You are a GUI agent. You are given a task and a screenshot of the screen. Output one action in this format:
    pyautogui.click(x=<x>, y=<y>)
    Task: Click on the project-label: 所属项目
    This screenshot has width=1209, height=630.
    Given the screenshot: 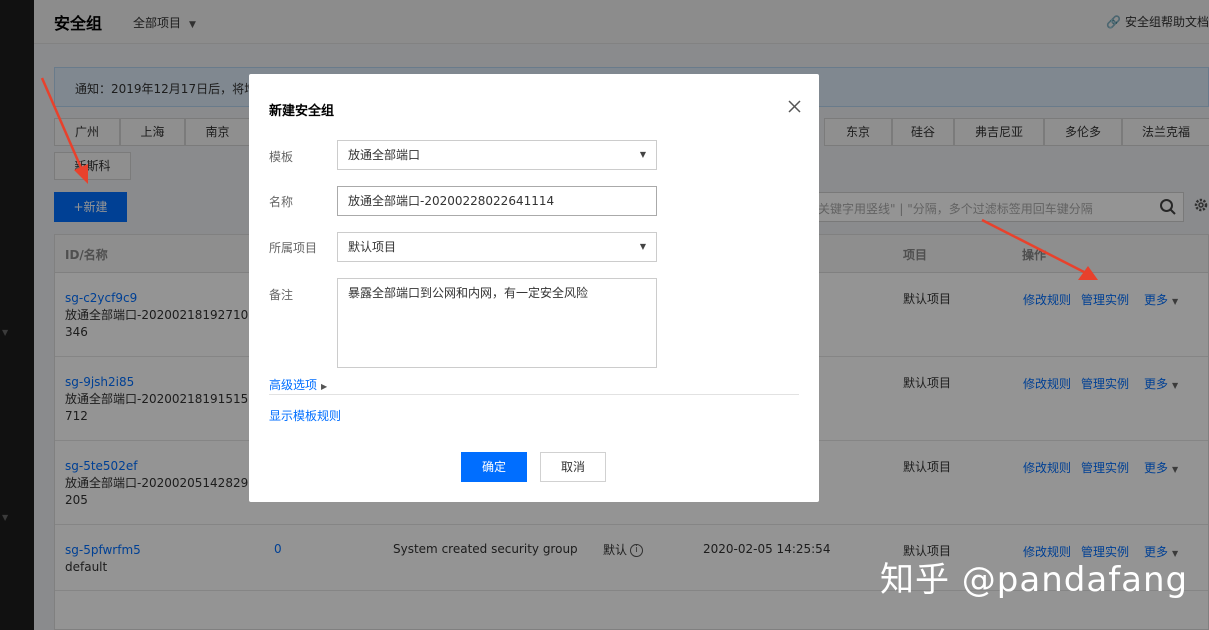 What is the action you would take?
    pyautogui.click(x=293, y=248)
    